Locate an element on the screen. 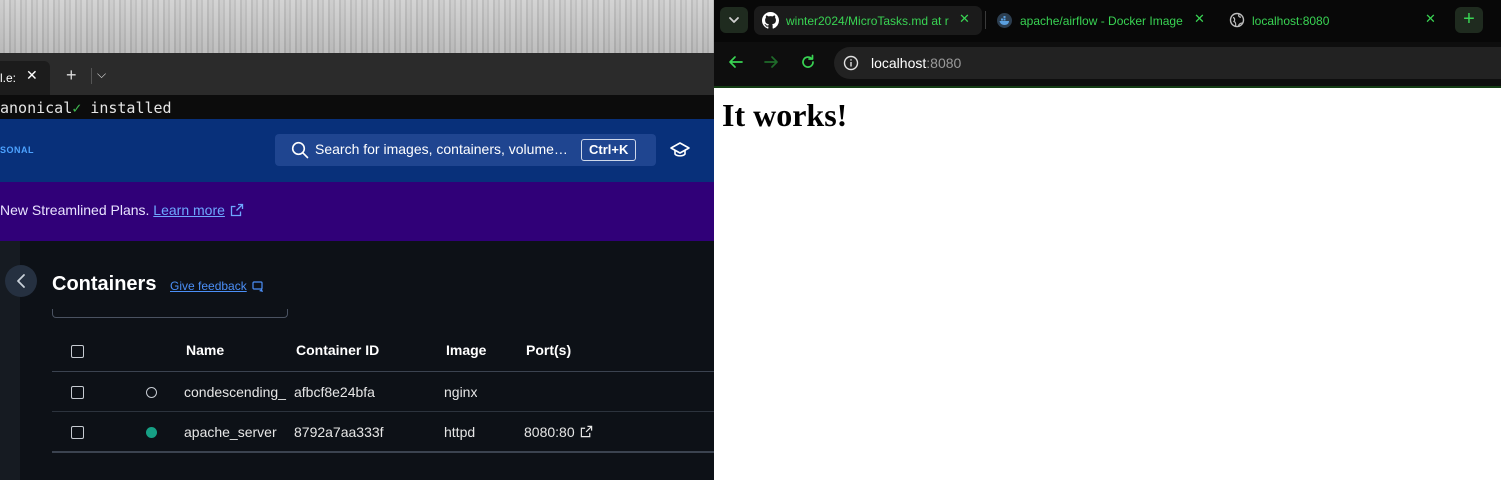 The height and width of the screenshot is (480, 1501). column-header-container-id: Container ID is located at coordinates (337, 350).